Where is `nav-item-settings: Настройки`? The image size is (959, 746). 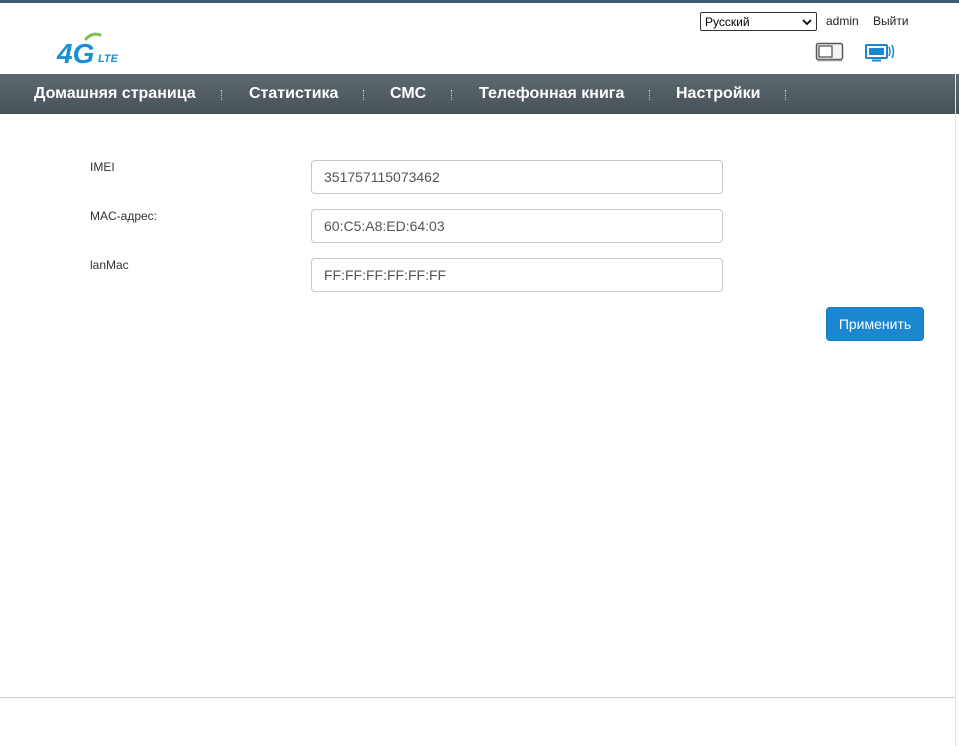 nav-item-settings: Настройки is located at coordinates (718, 94).